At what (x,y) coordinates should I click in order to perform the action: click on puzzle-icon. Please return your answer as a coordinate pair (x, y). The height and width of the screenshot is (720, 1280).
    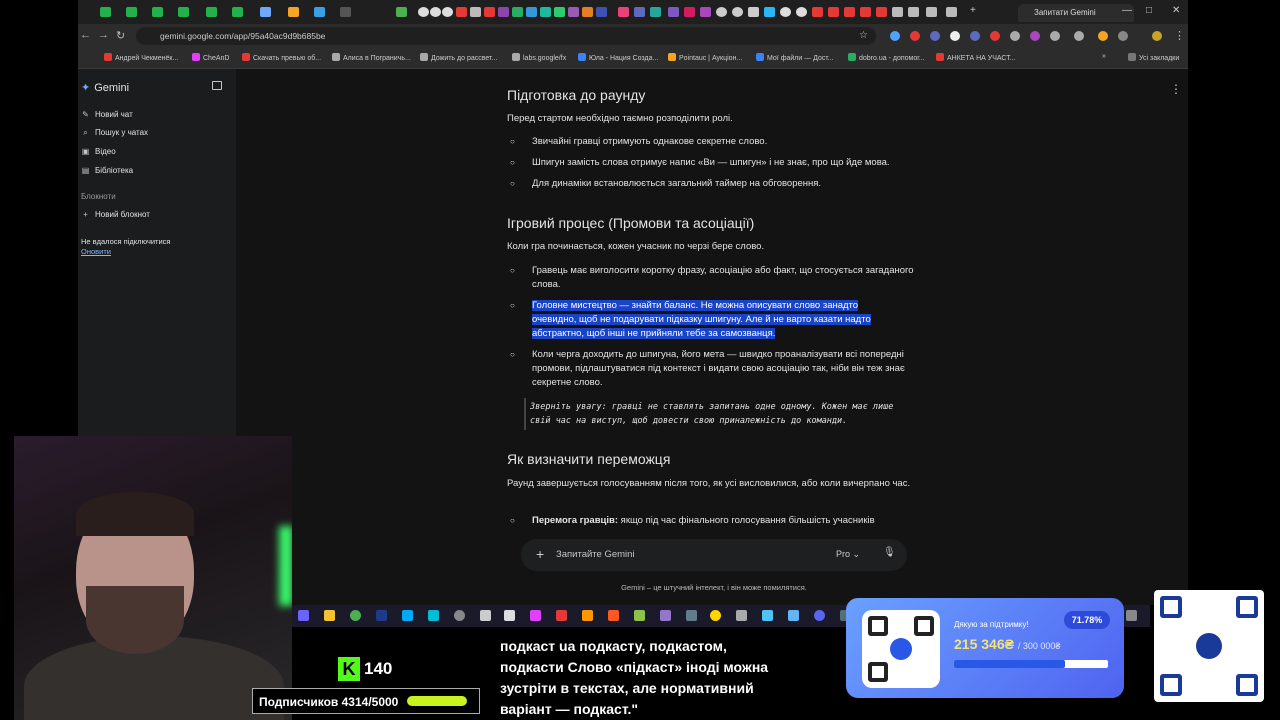
    Looking at the image, I should click on (1123, 36).